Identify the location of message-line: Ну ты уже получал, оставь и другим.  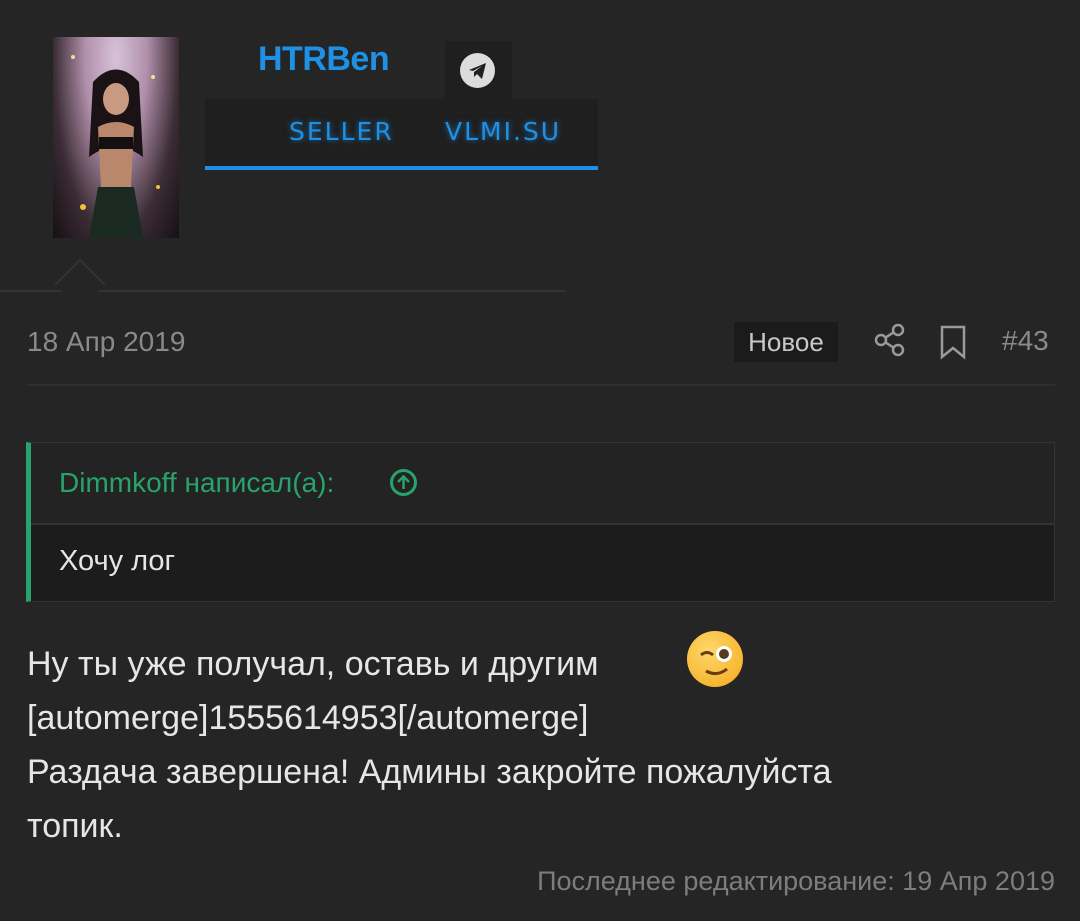
(313, 664).